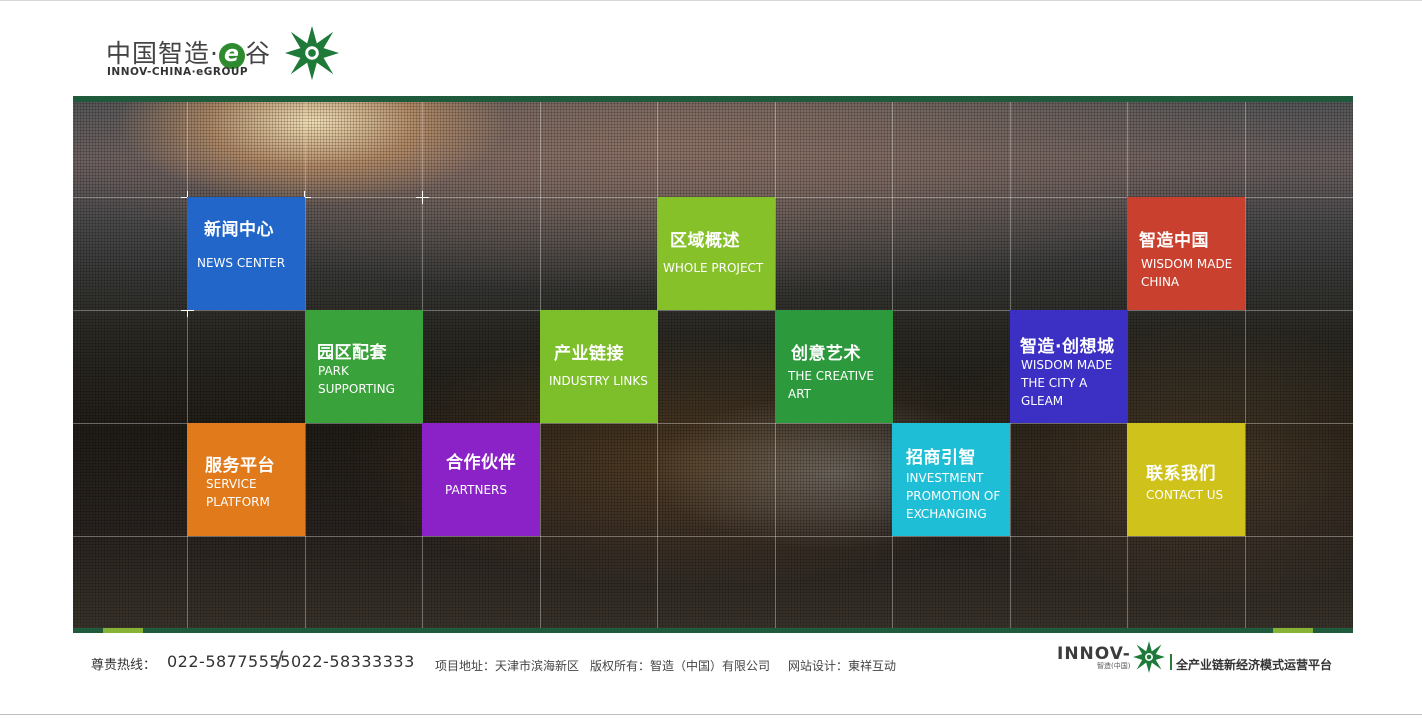  Describe the element at coordinates (1067, 347) in the screenshot. I see `tile-cn-label: 智造·创想城` at that location.